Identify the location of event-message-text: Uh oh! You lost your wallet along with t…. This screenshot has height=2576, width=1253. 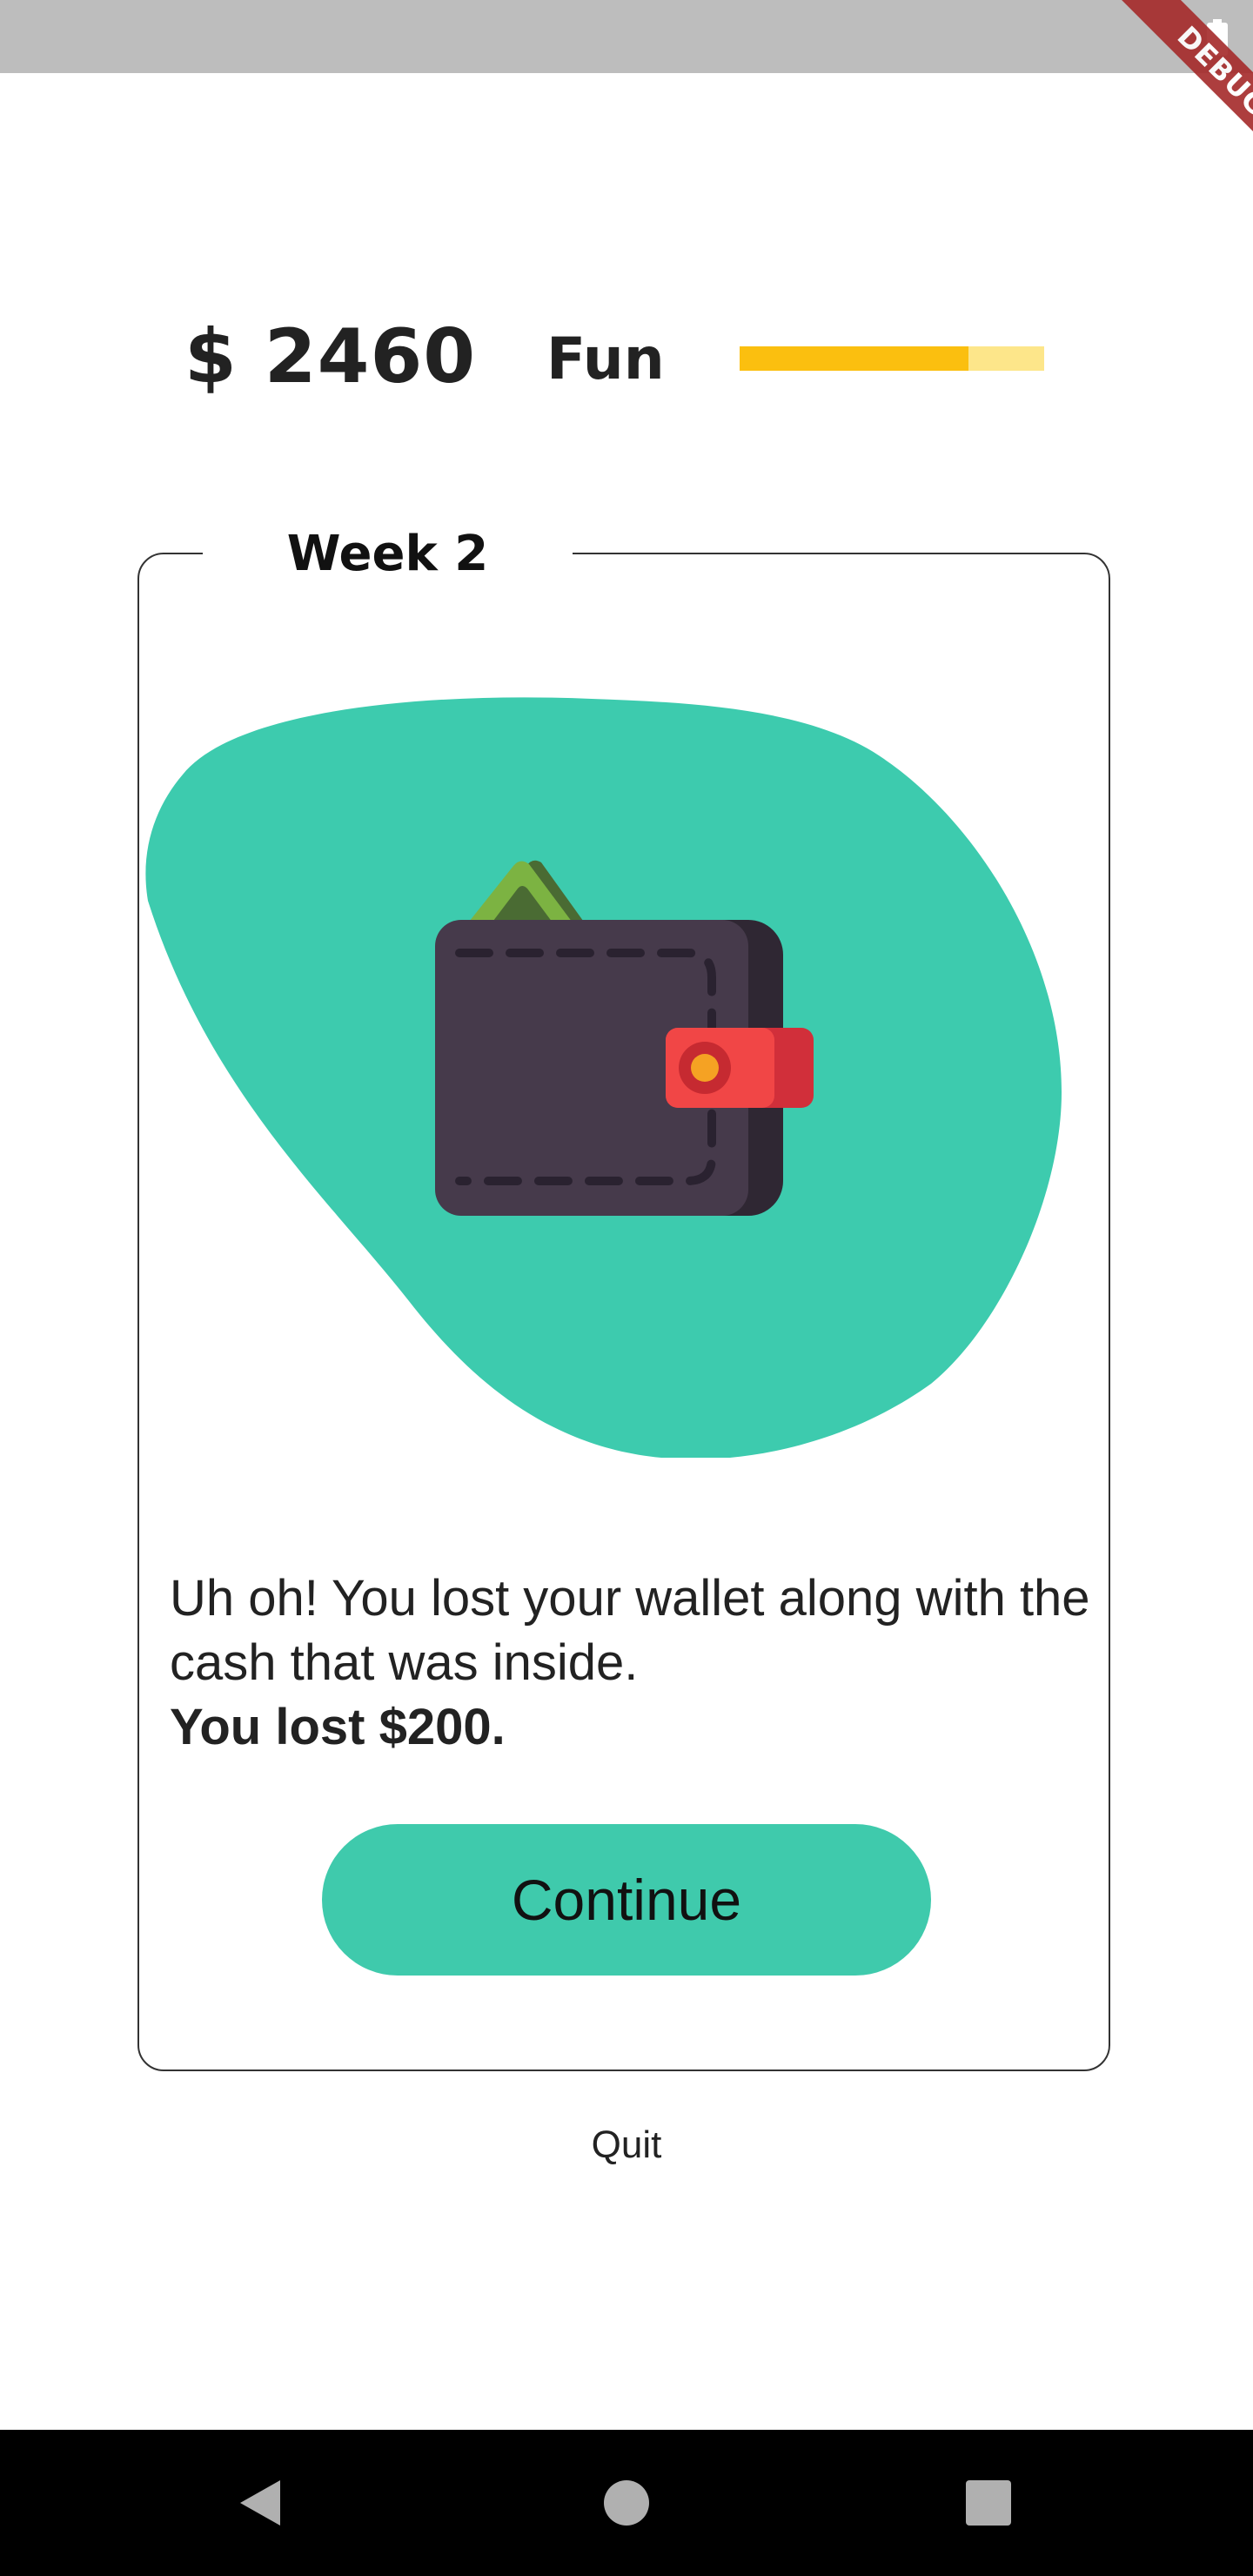
(630, 1630).